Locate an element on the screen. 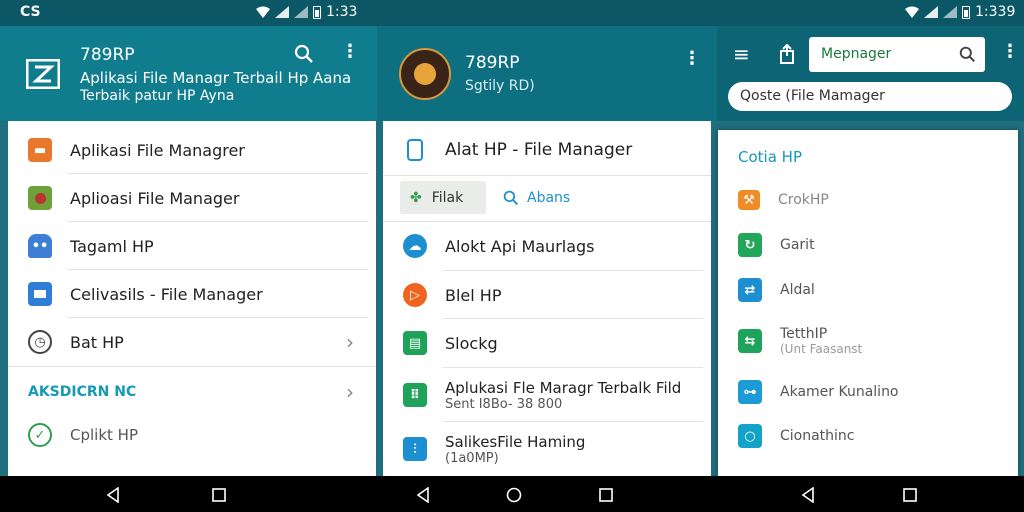 Image resolution: width=1024 pixels, height=512 pixels. list-item-label: Alokt Api Maurlags is located at coordinates (520, 246).